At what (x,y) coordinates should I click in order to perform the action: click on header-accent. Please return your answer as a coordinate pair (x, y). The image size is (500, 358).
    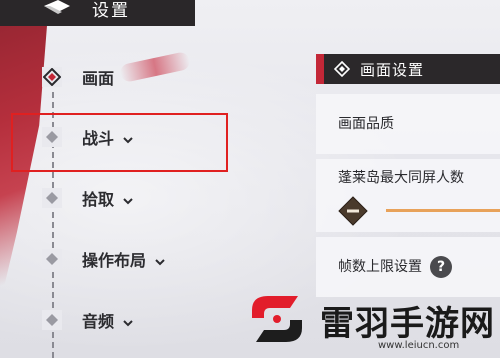
    Looking at the image, I should click on (320, 69).